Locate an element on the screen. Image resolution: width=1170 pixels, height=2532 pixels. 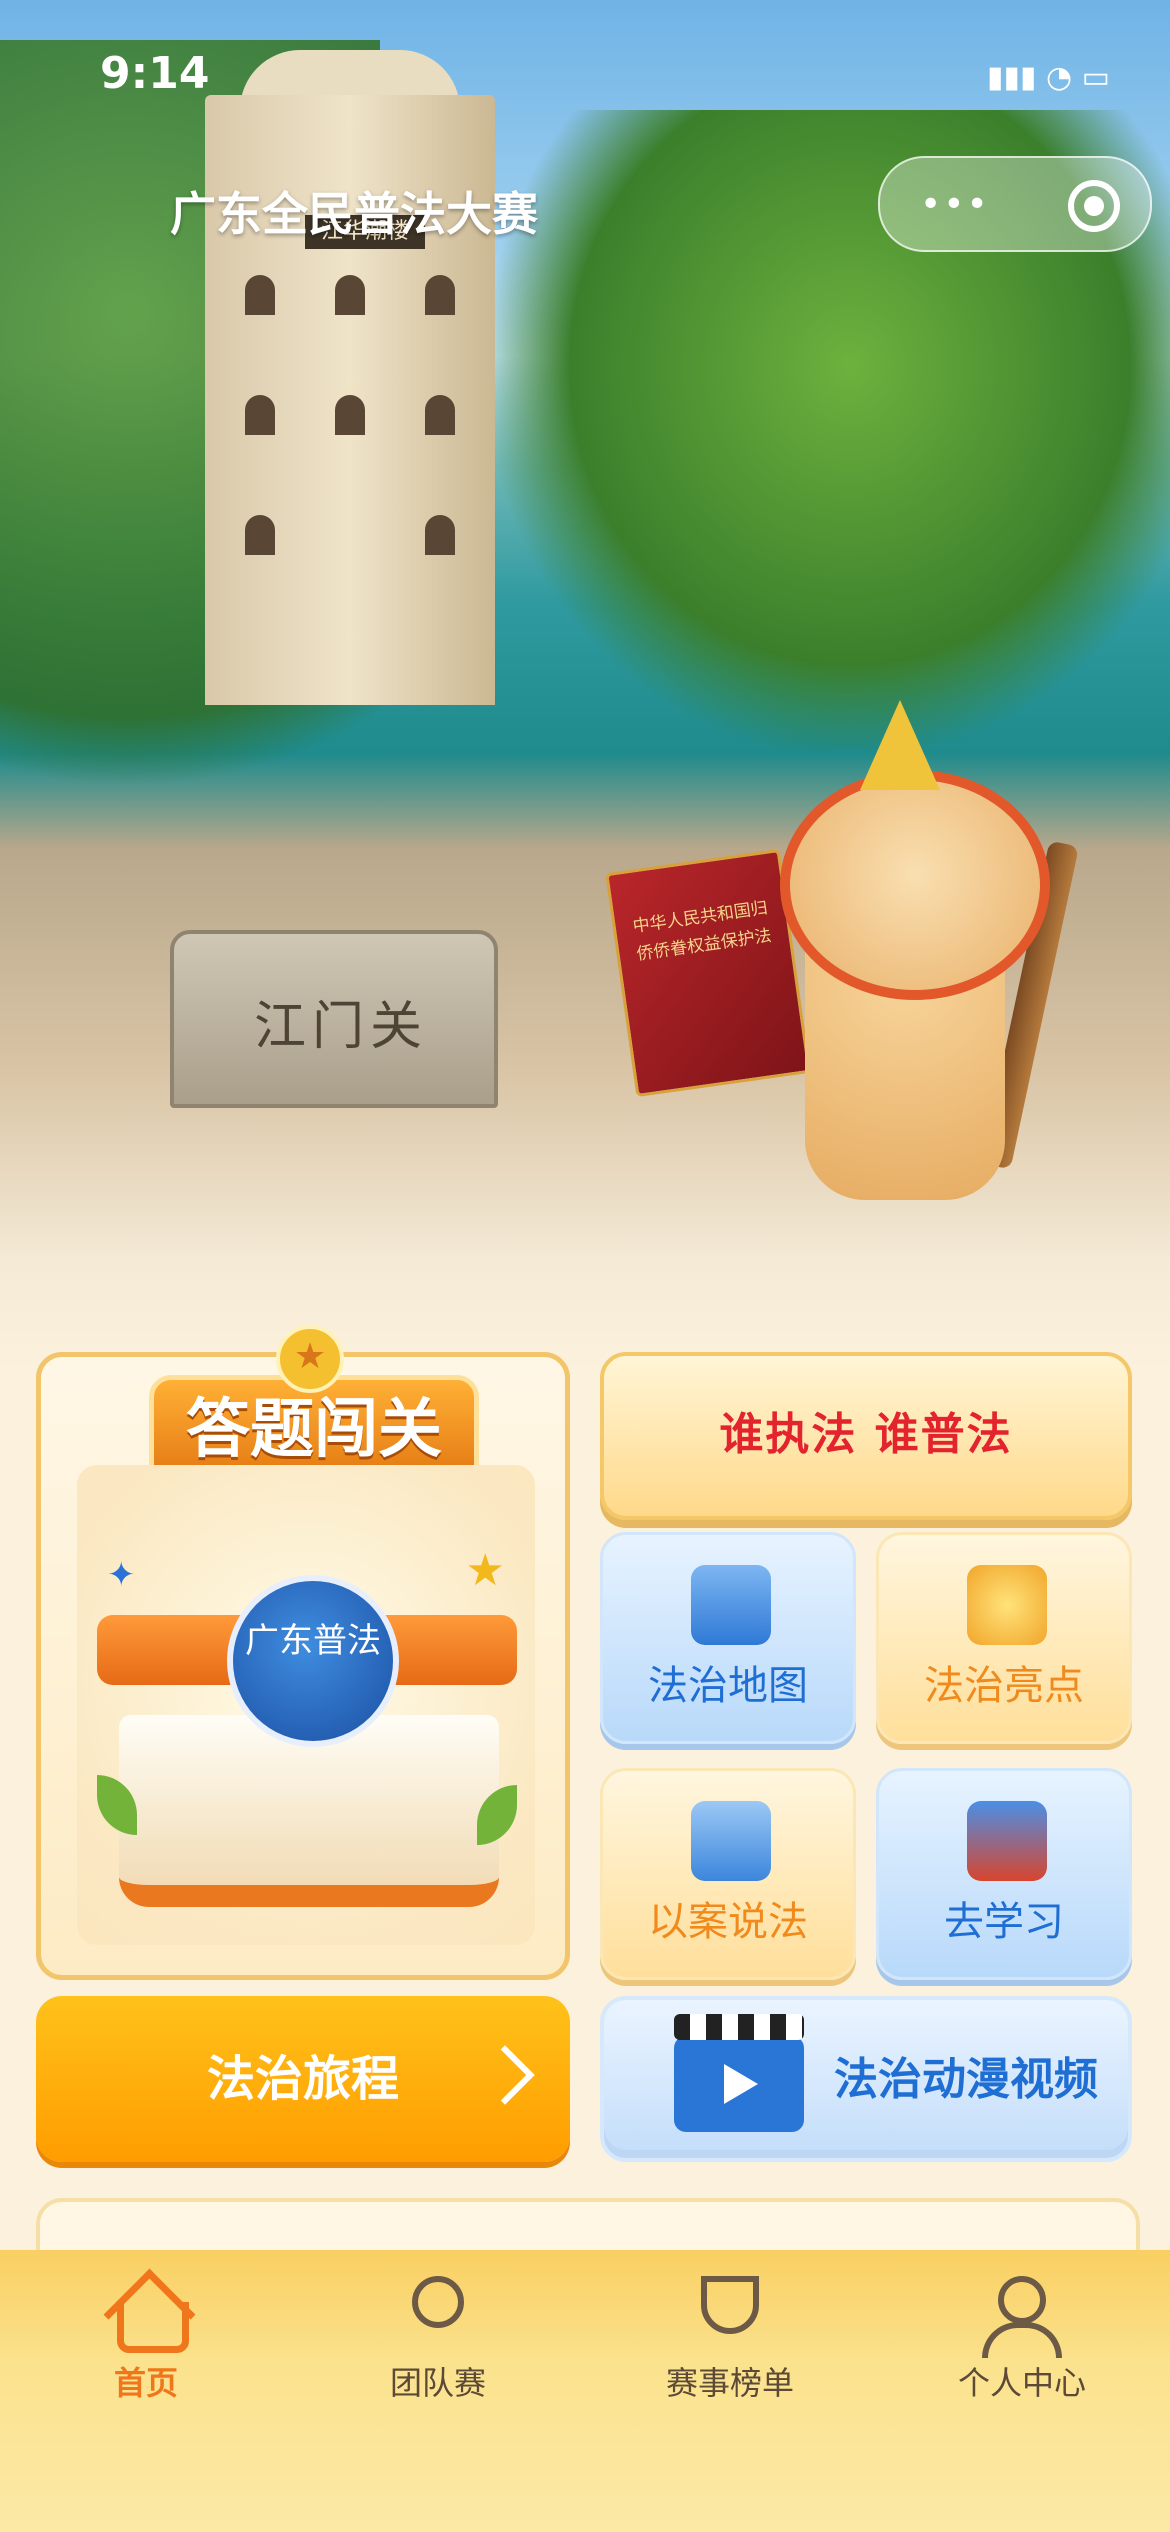
bottom-tab-bar: 首页 团队赛 赛事榜单 个人中心 is located at coordinates (585, 2391).